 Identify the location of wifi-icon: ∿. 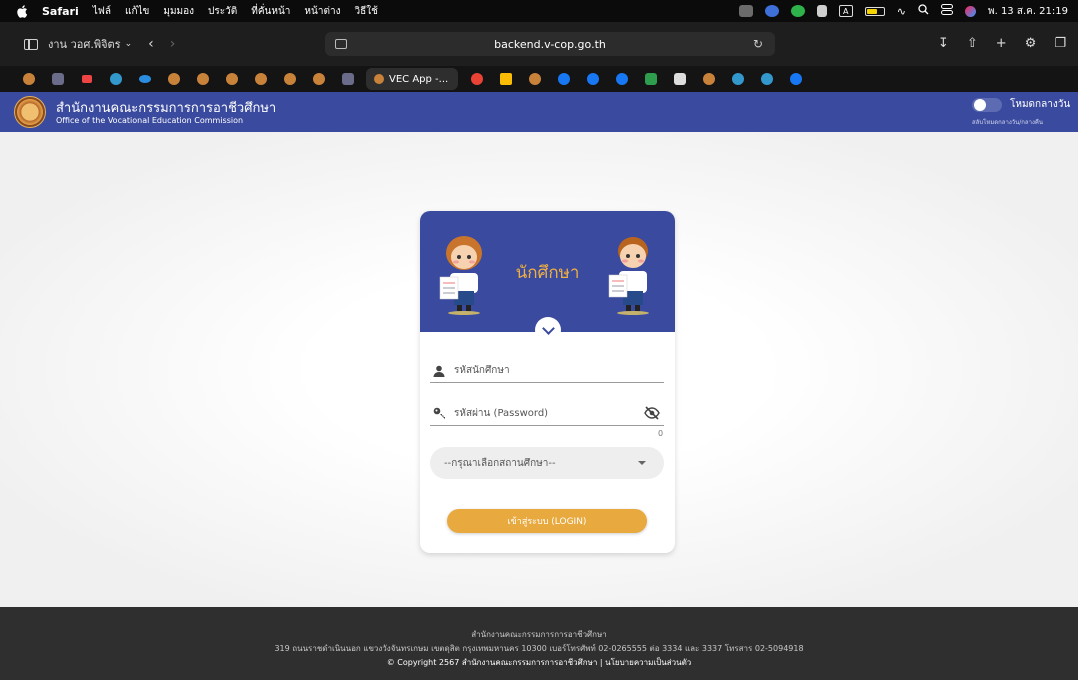
(901, 11).